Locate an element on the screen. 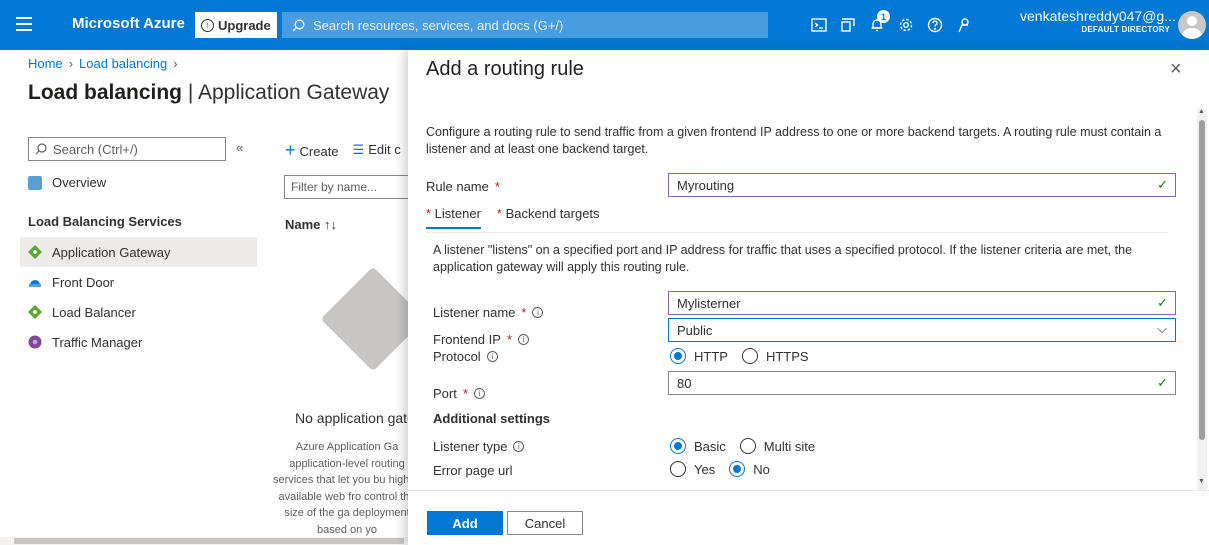  collapse-menu-icon: « is located at coordinates (239, 147).